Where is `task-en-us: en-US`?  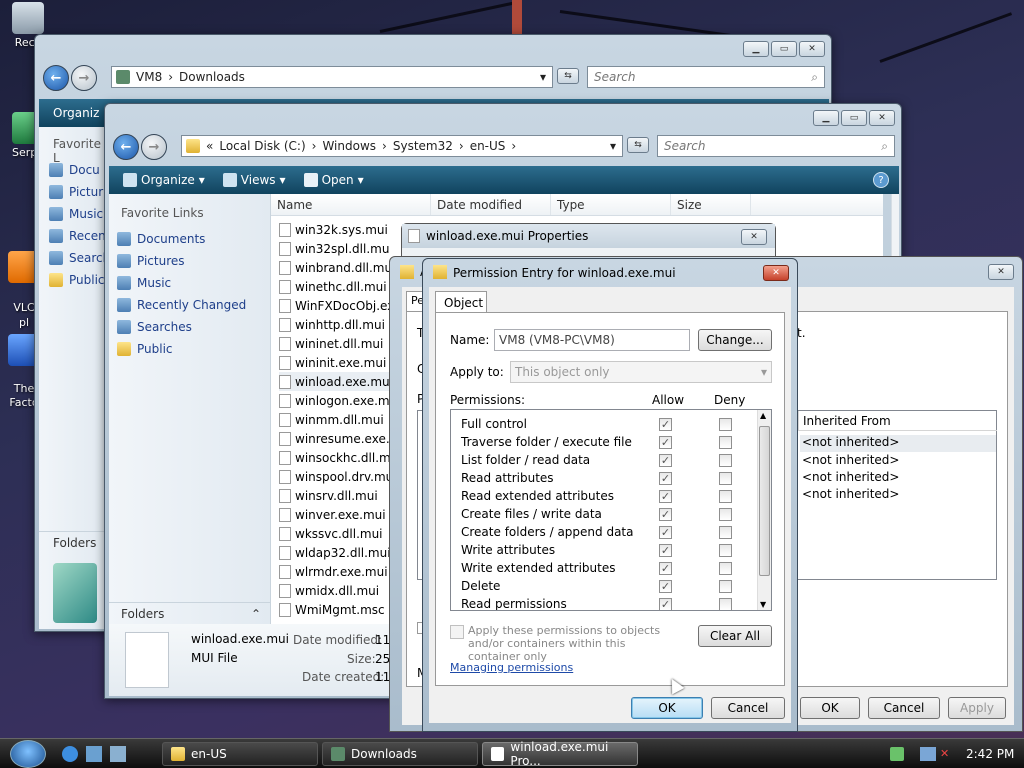 task-en-us: en-US is located at coordinates (240, 754).